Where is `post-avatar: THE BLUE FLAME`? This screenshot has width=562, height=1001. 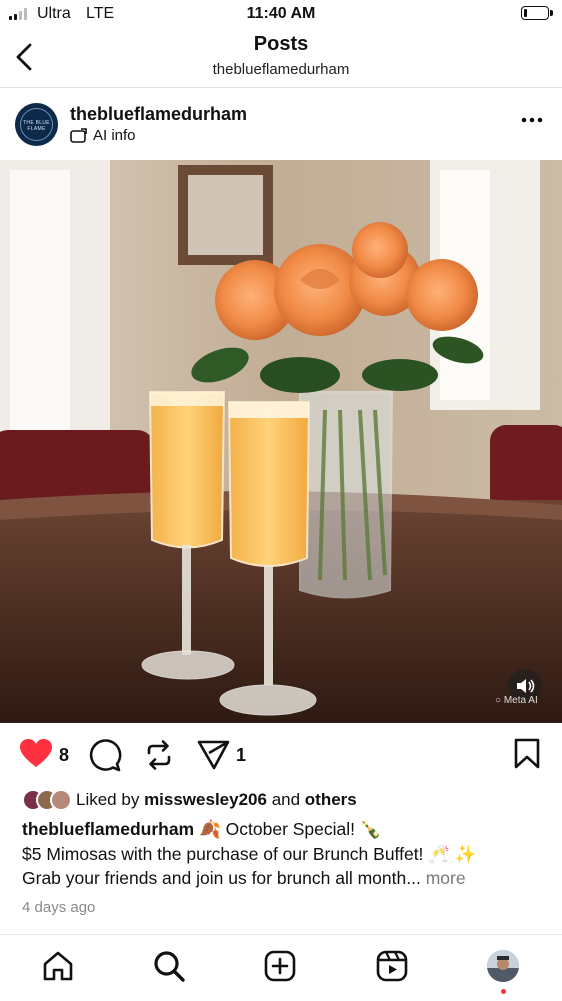 post-avatar: THE BLUE FLAME is located at coordinates (36, 124).